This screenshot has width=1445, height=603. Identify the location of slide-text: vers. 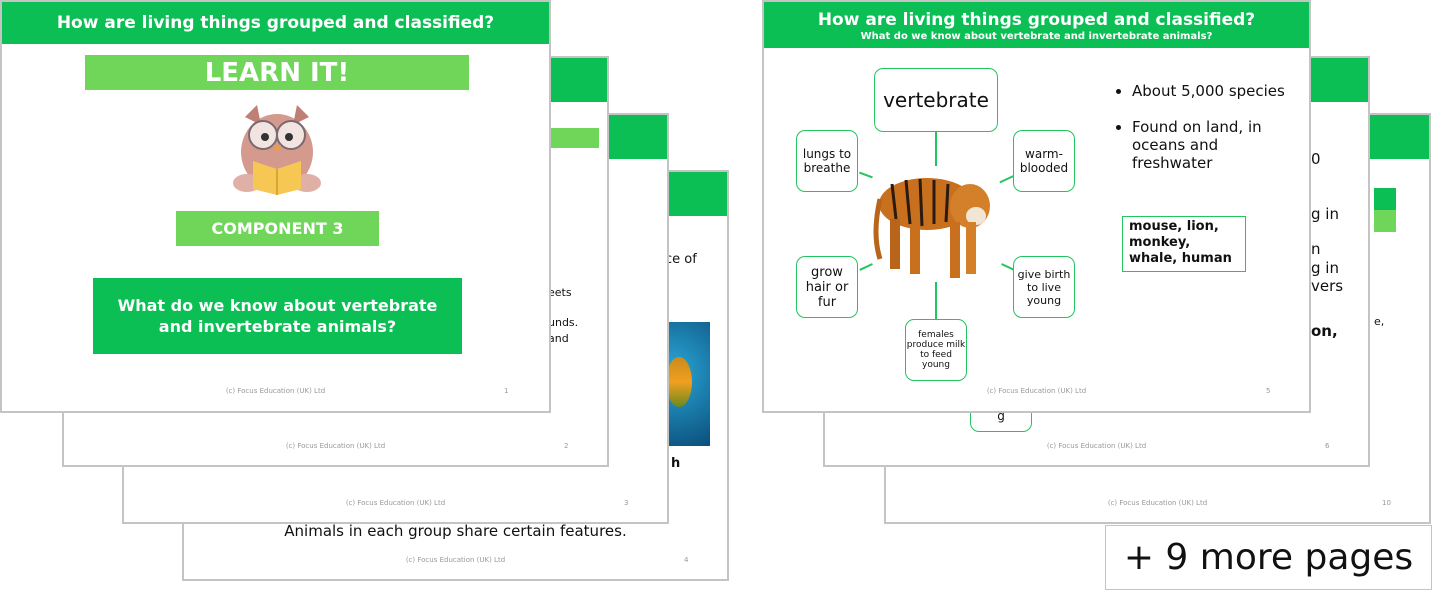
(1327, 286).